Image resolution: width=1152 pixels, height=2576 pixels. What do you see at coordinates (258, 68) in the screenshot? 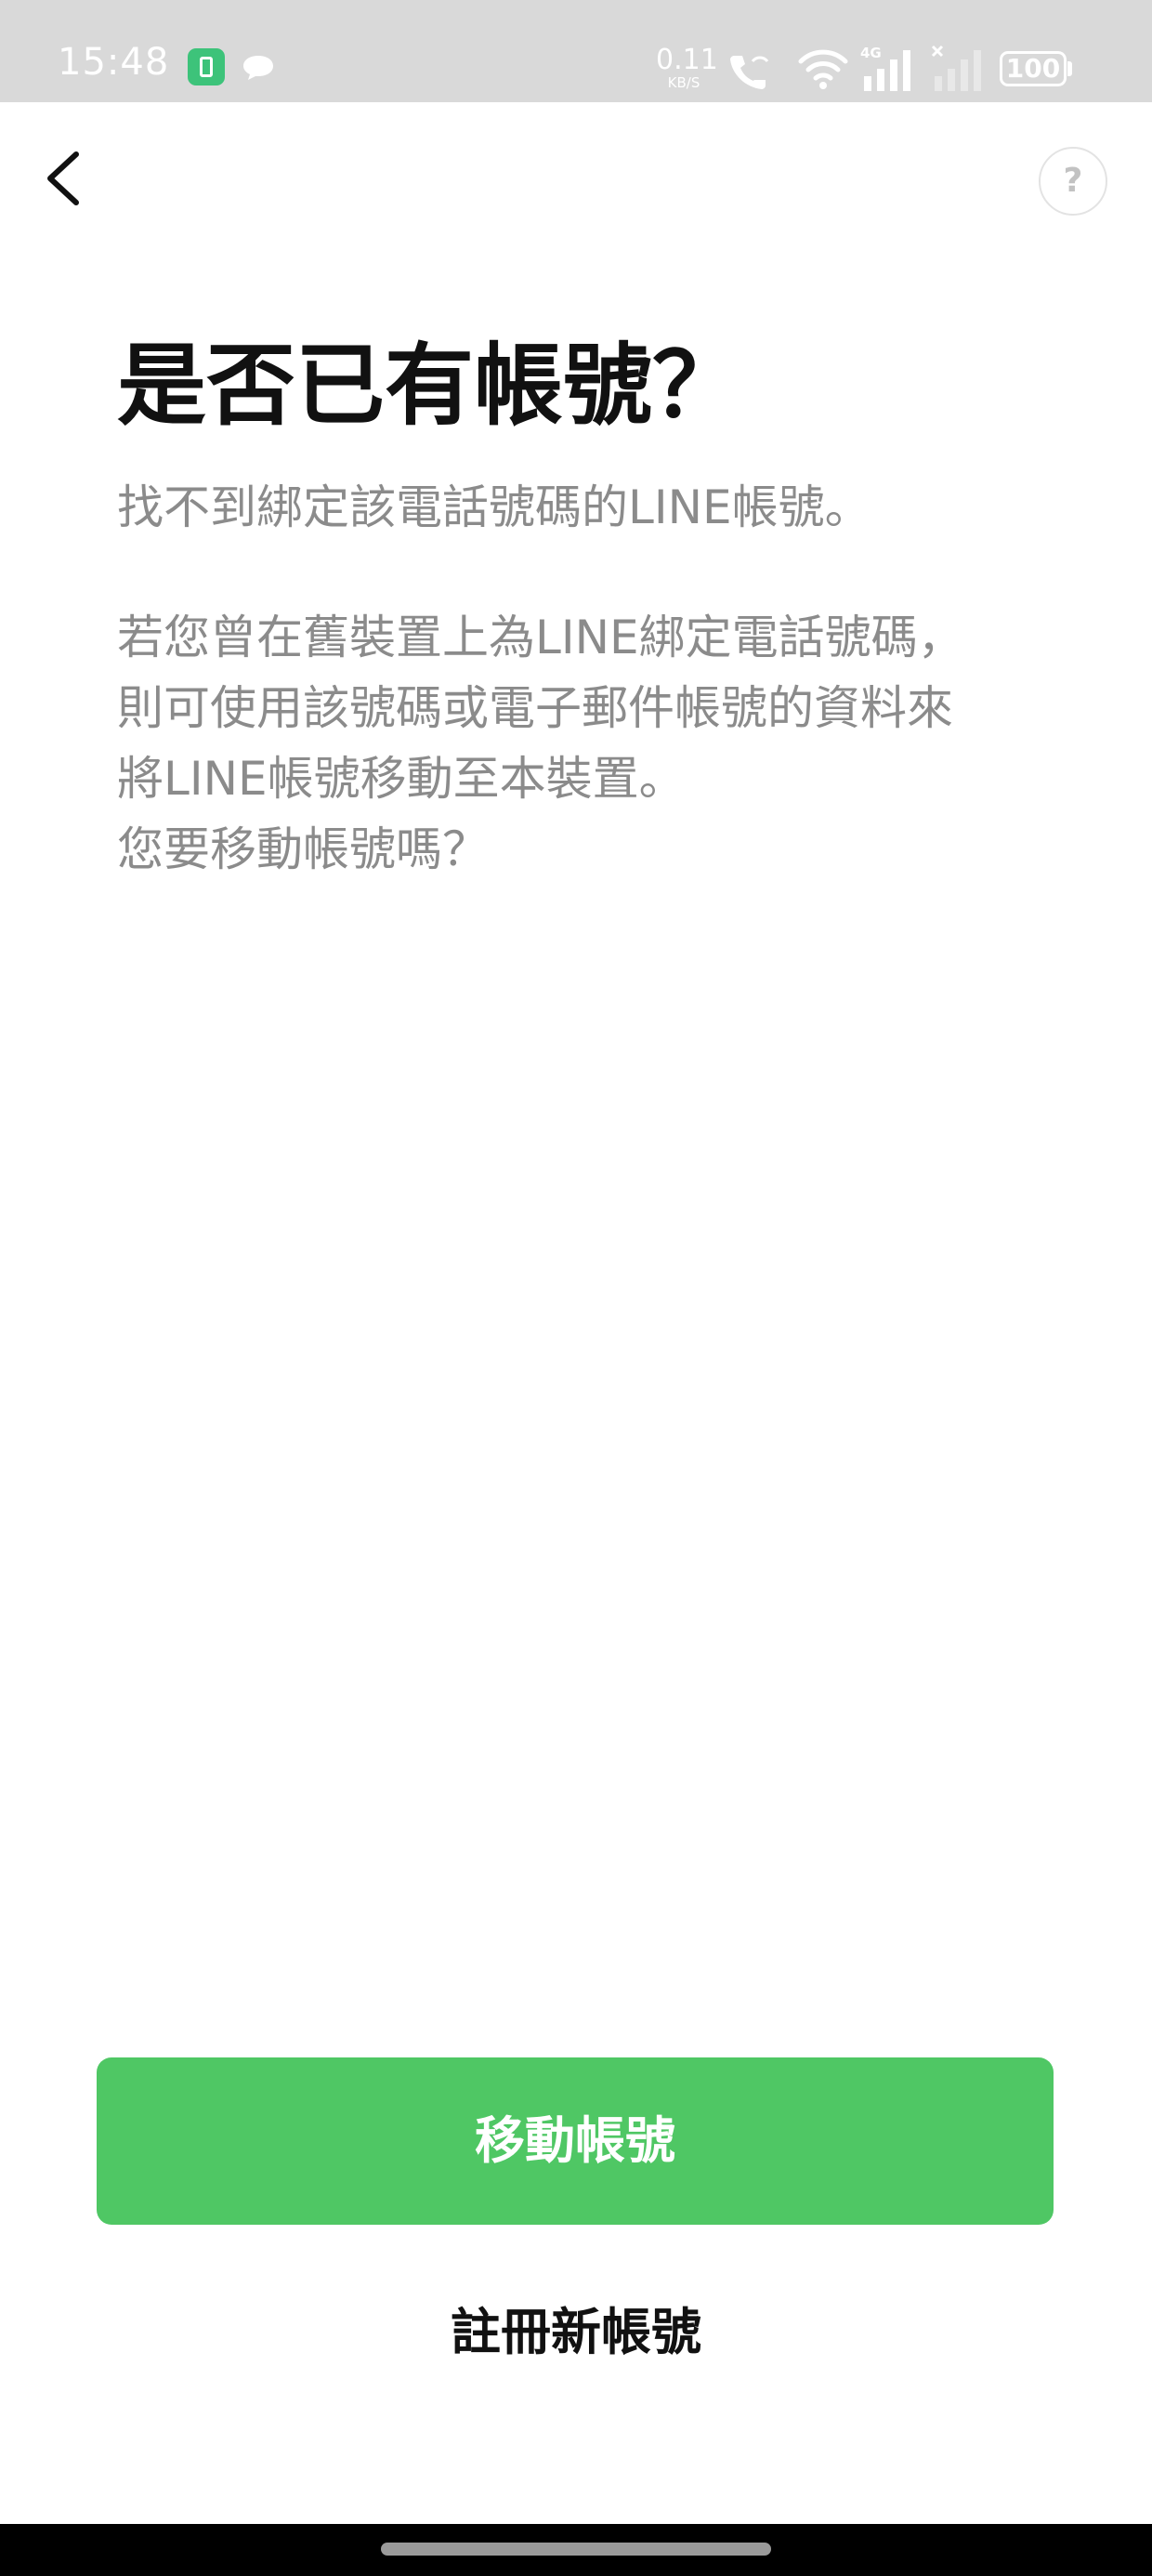
I see `chat-bubble-icon` at bounding box center [258, 68].